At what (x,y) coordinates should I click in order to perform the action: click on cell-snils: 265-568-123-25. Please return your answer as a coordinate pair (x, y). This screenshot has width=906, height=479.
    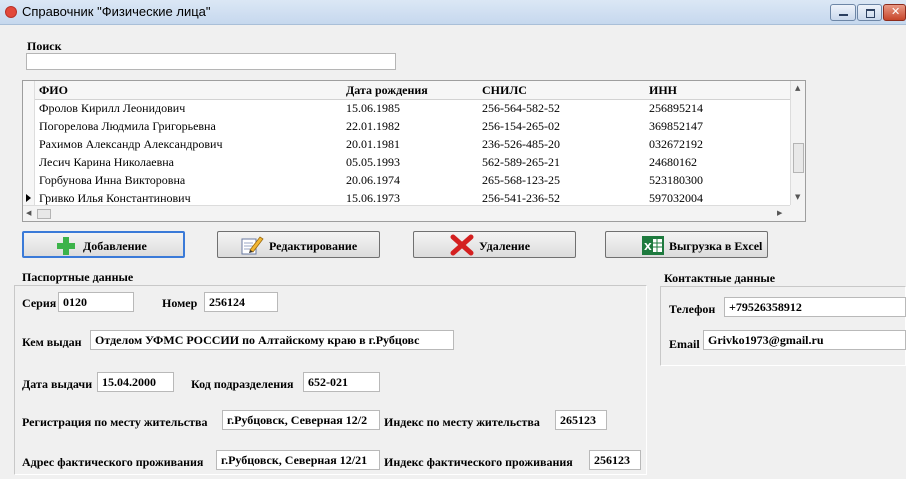
    Looking at the image, I should click on (521, 180).